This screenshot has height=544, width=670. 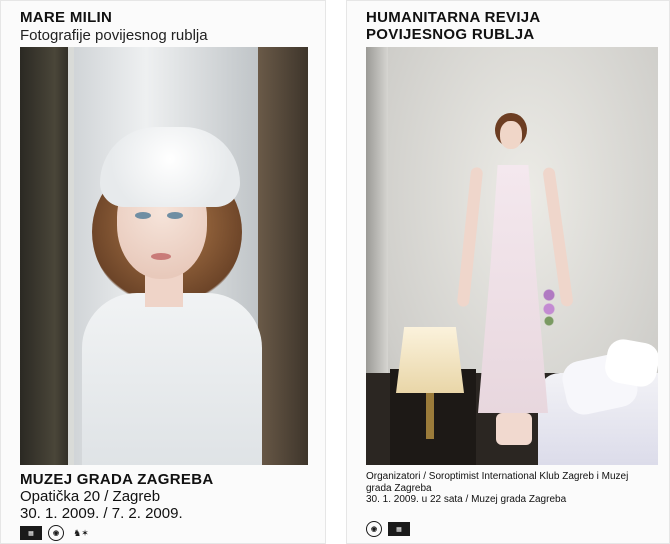 I want to click on photo-eye-left, so click(x=143, y=215).